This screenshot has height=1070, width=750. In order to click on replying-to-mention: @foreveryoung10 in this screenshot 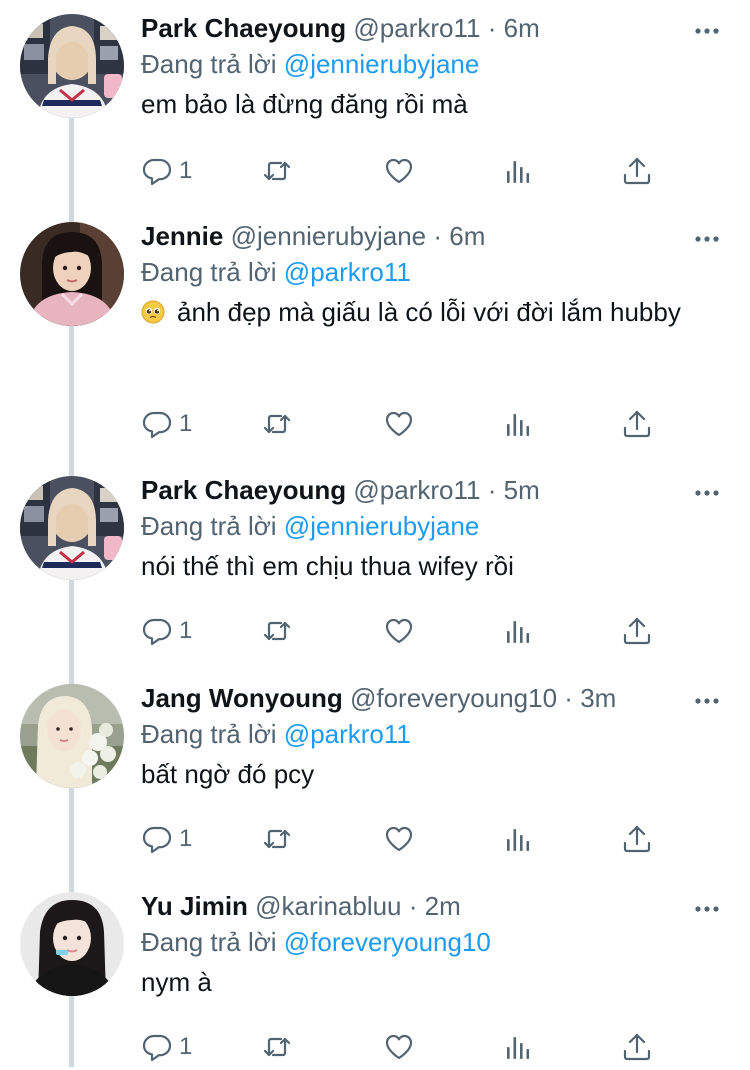, I will do `click(387, 942)`.